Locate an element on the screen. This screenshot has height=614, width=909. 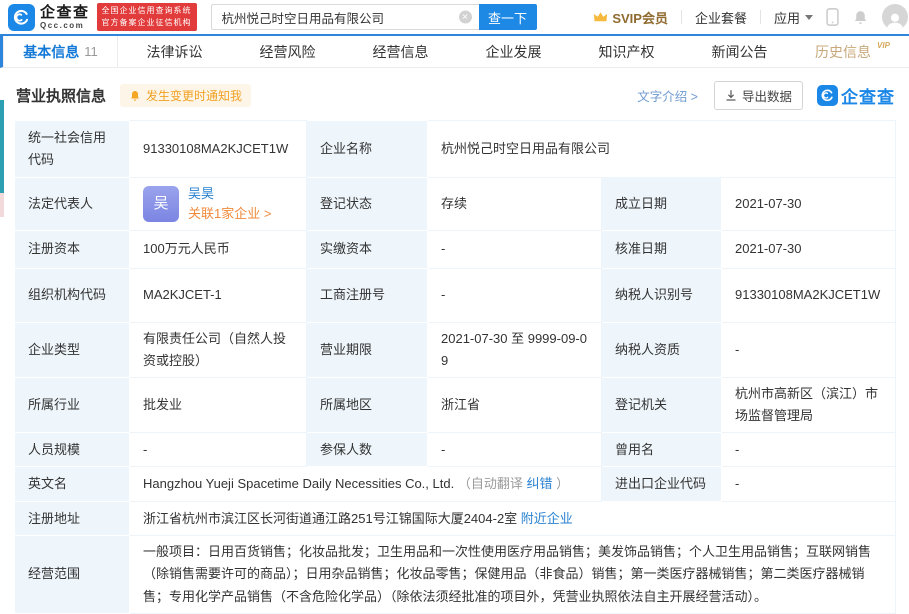
tab-label: 知识产权 is located at coordinates (626, 51).